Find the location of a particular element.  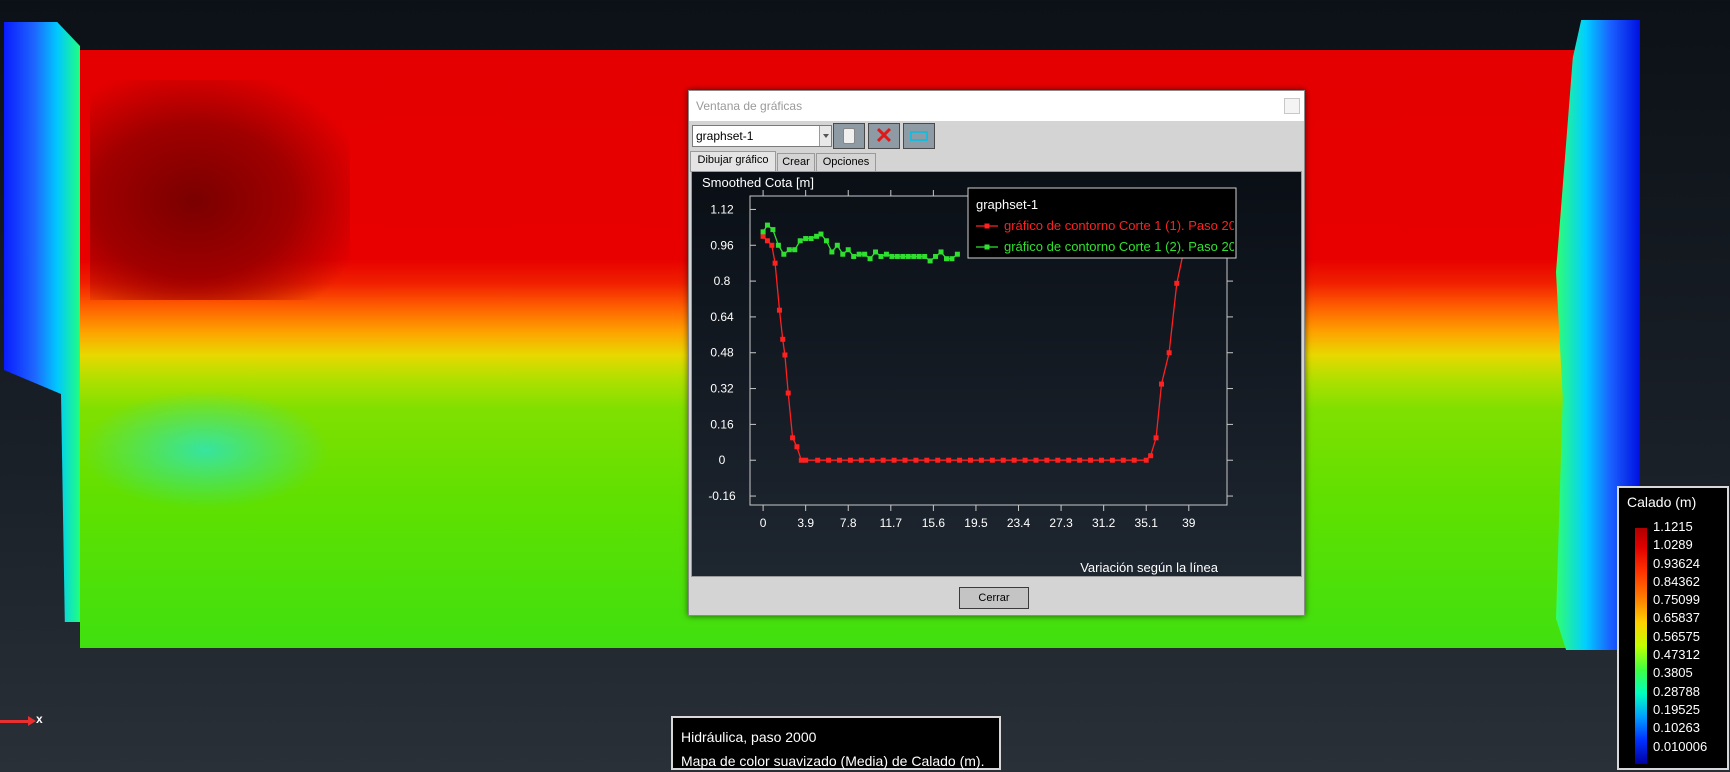

window-footer: Cerrar is located at coordinates (996, 597).